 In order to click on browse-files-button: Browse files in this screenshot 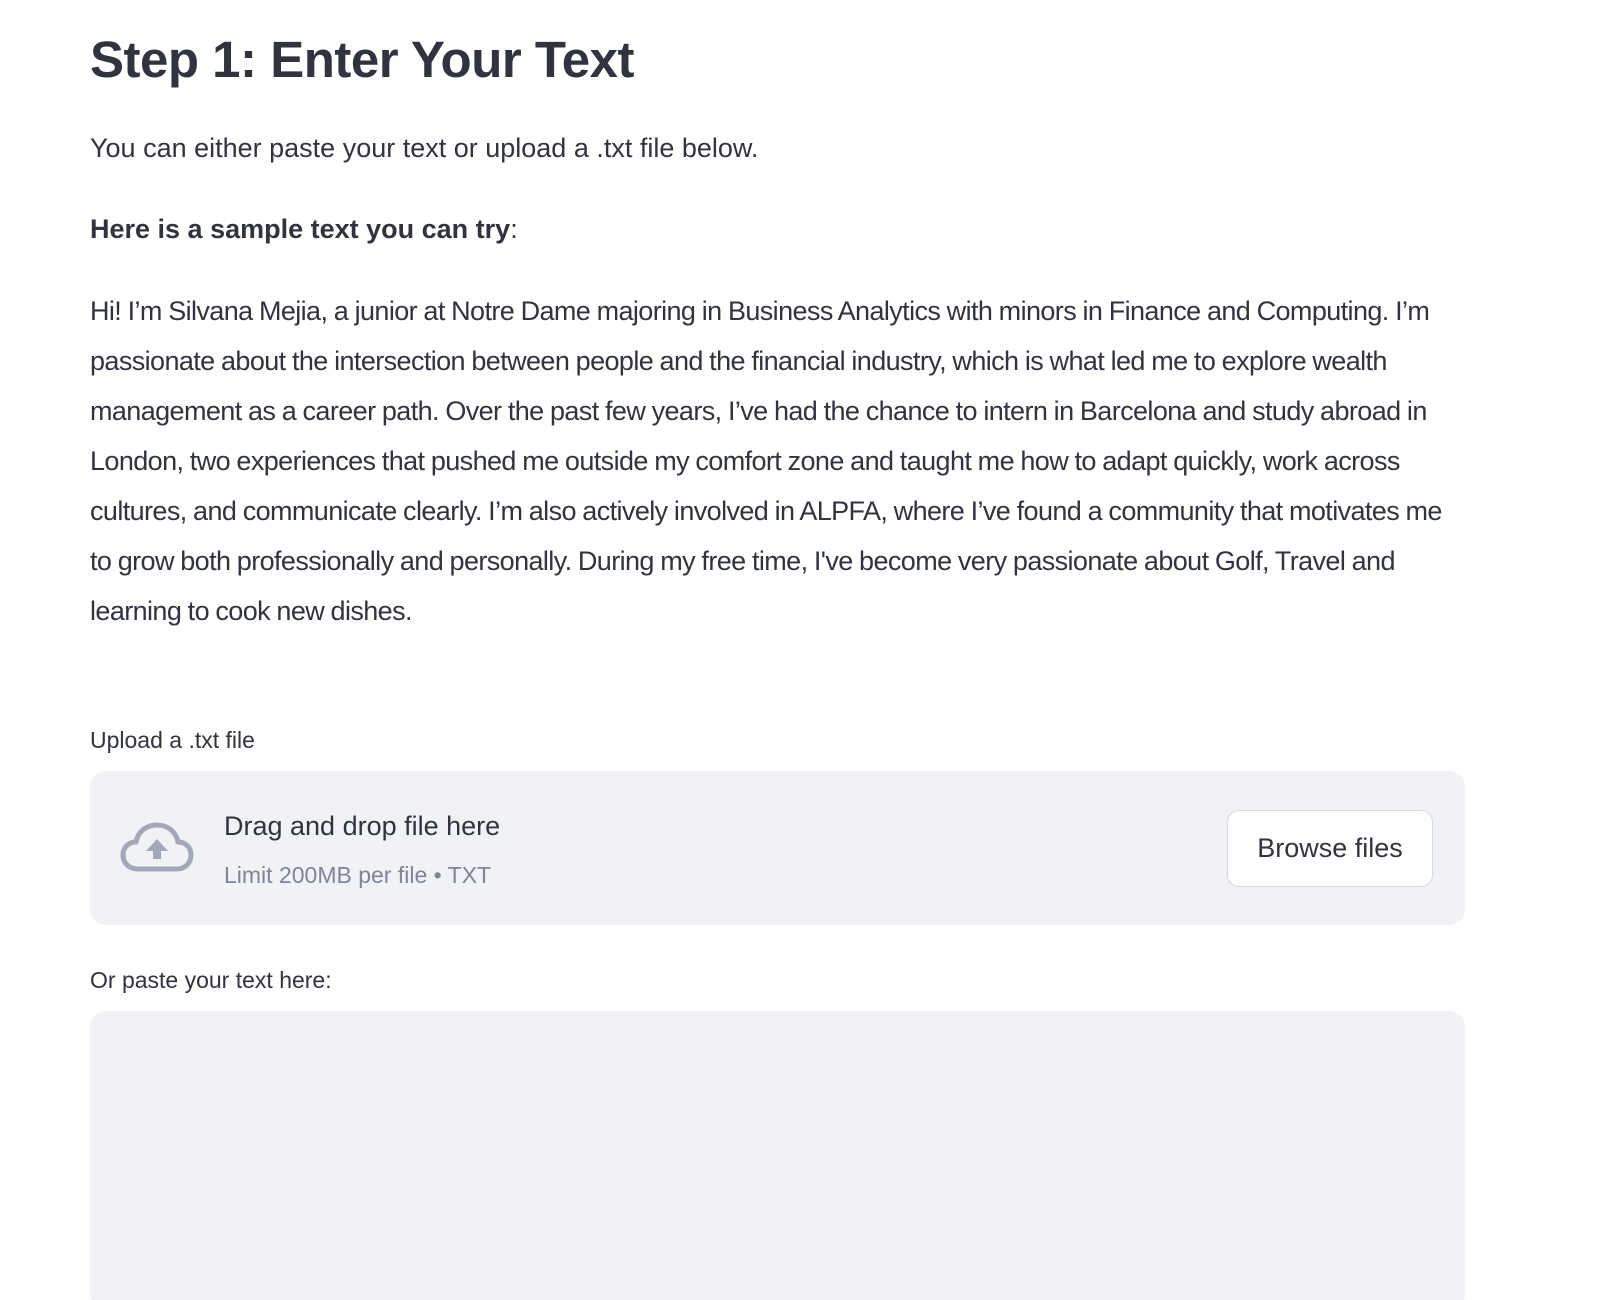, I will do `click(1330, 848)`.